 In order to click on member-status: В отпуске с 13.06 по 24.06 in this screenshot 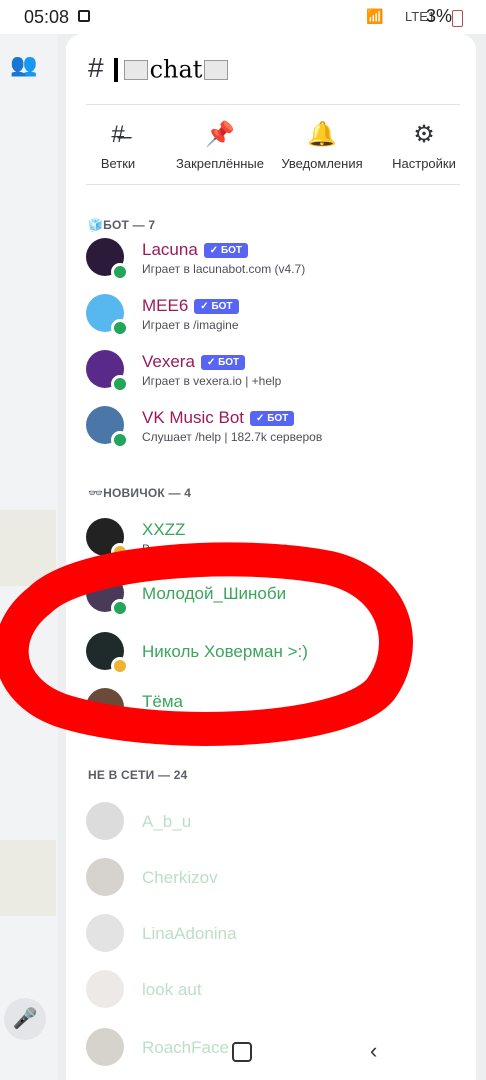, I will do `click(215, 549)`.